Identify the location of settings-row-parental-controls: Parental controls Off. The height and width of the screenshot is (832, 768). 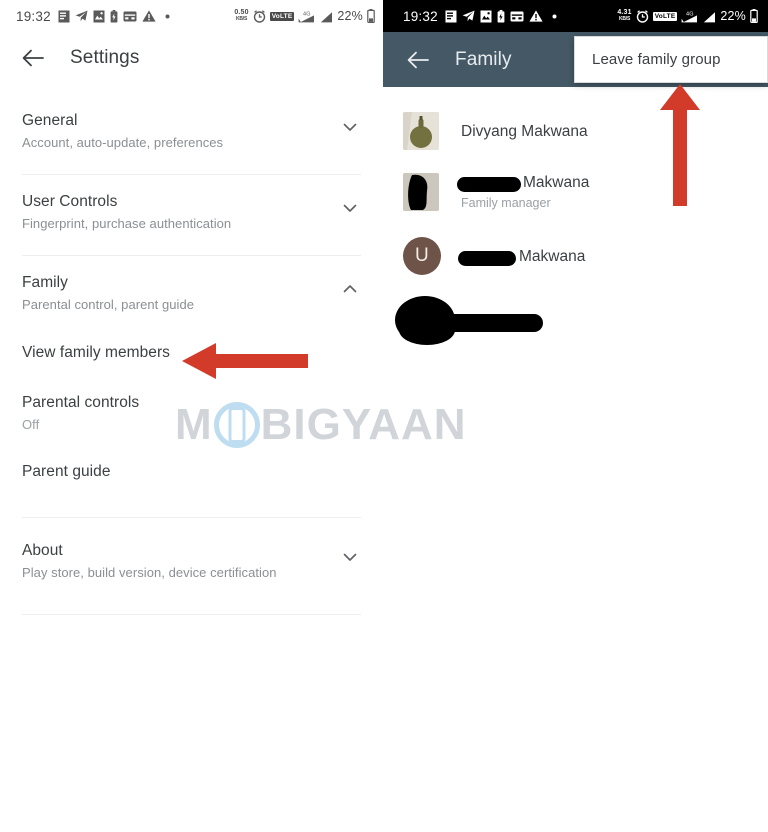
(191, 411).